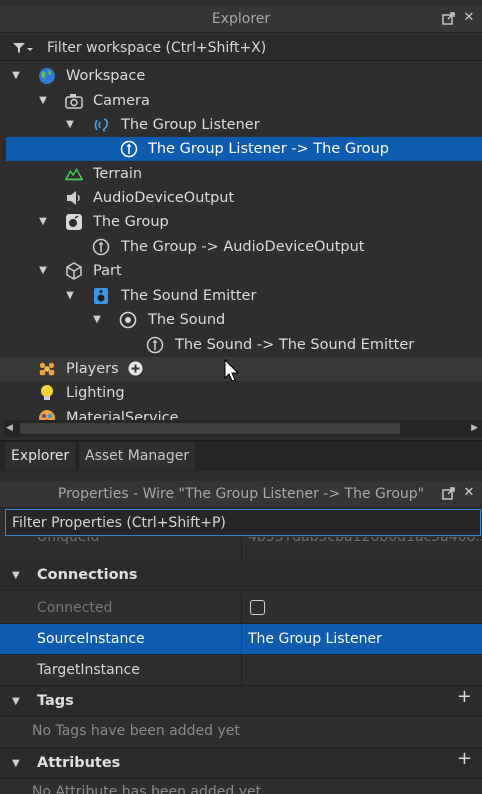 This screenshot has height=794, width=482. Describe the element at coordinates (210, 428) in the screenshot. I see `scrollbar-thumb` at that location.